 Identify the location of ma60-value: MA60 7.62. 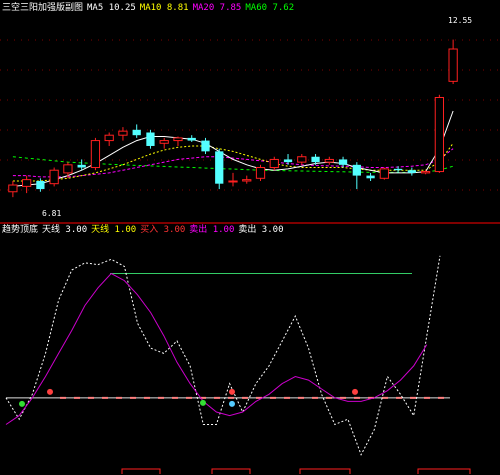
(270, 8).